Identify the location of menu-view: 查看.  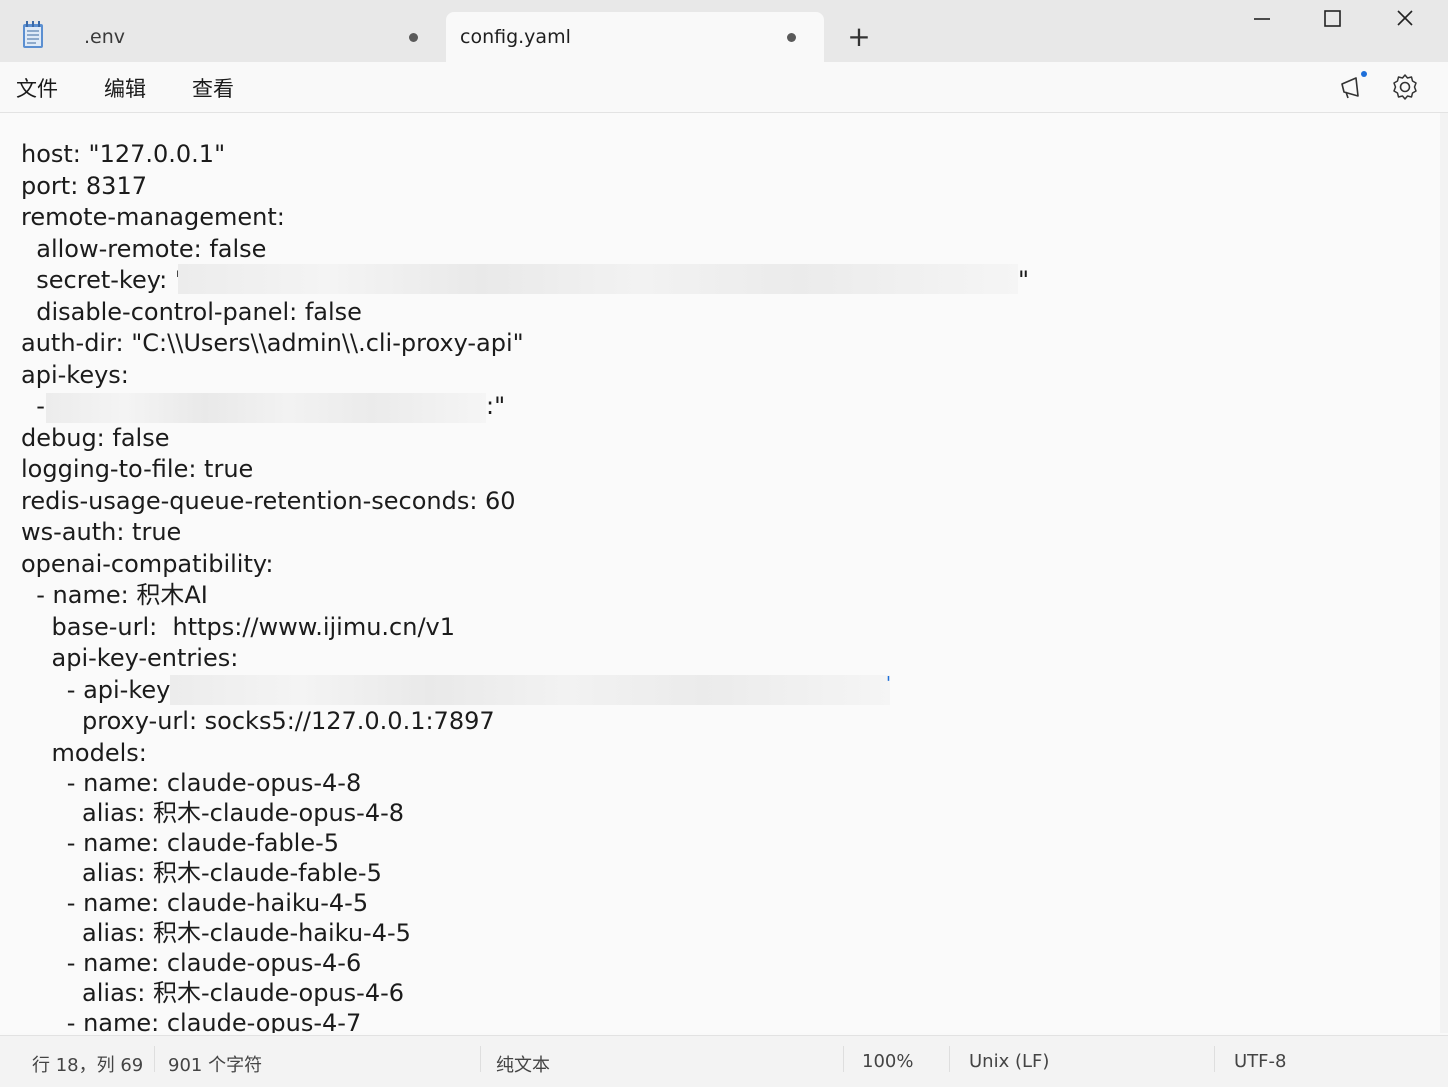
(213, 88).